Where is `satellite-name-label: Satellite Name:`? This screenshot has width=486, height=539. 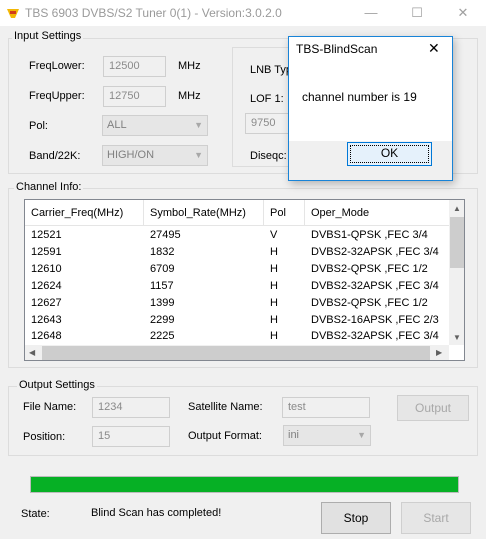
satellite-name-label: Satellite Name: is located at coordinates (225, 407).